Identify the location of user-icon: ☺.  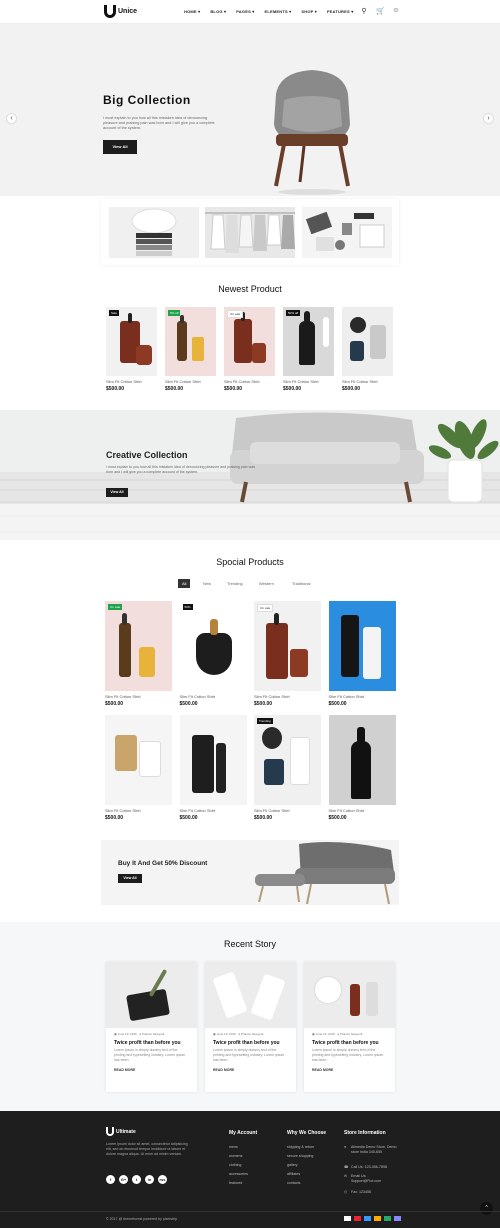
(396, 11).